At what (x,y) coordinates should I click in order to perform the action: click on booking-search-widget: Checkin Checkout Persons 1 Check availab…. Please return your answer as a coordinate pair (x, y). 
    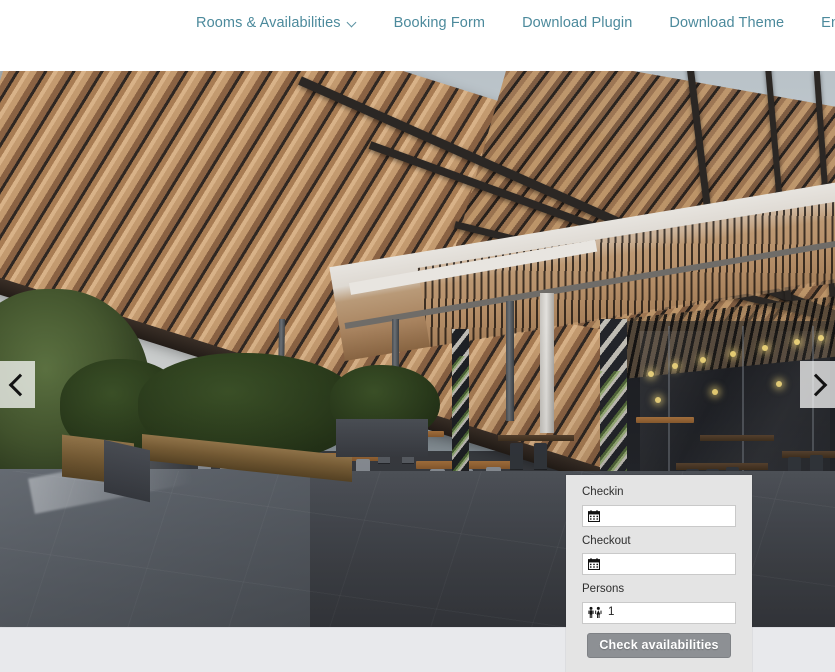
    Looking at the image, I should click on (659, 573).